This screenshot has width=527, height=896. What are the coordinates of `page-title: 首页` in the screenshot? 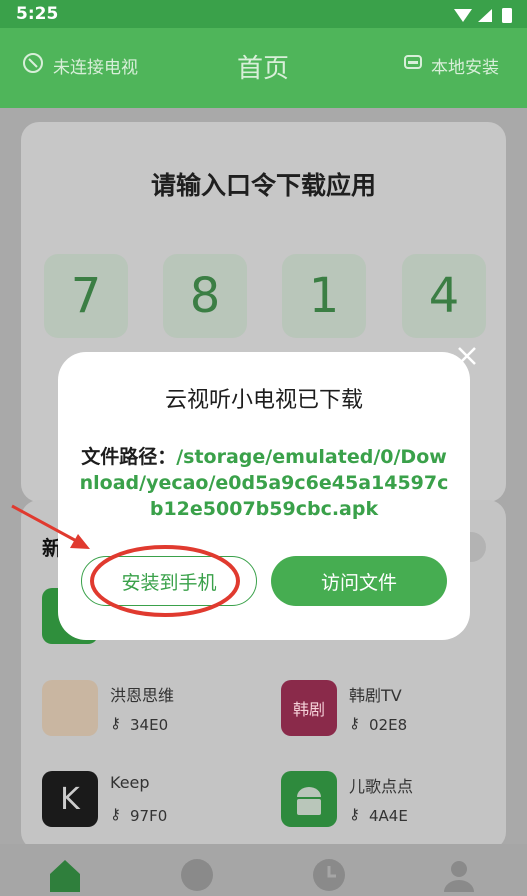 It's located at (263, 69).